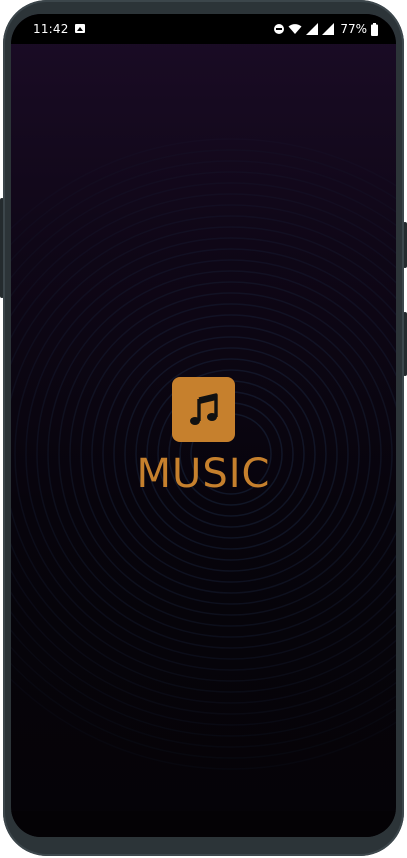 Image resolution: width=407 pixels, height=858 pixels. I want to click on image-icon, so click(80, 28).